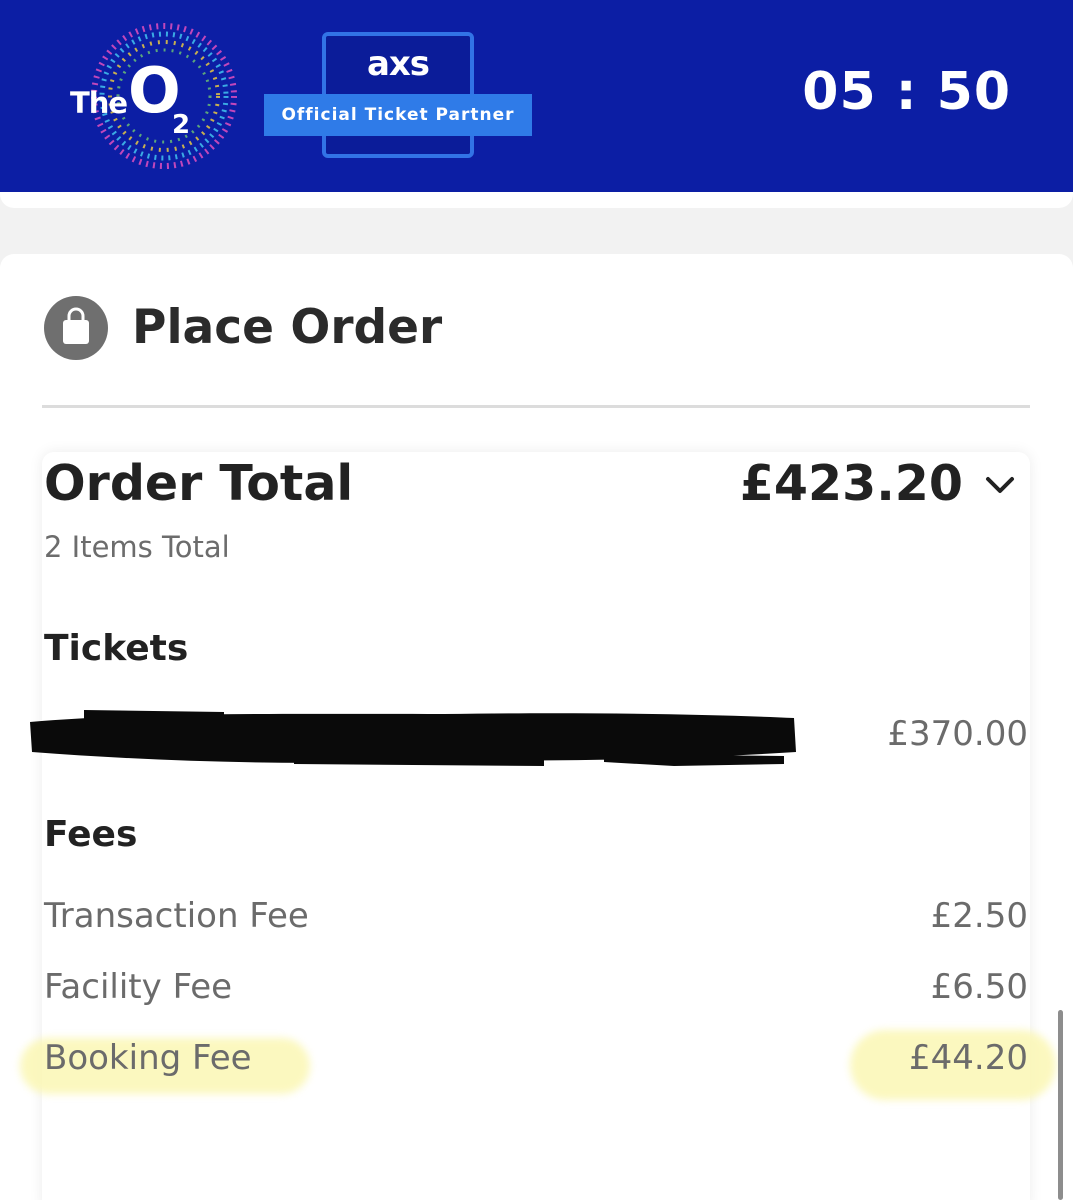 The height and width of the screenshot is (1200, 1073). Describe the element at coordinates (957, 734) in the screenshot. I see `ticket-price: £370.00` at that location.